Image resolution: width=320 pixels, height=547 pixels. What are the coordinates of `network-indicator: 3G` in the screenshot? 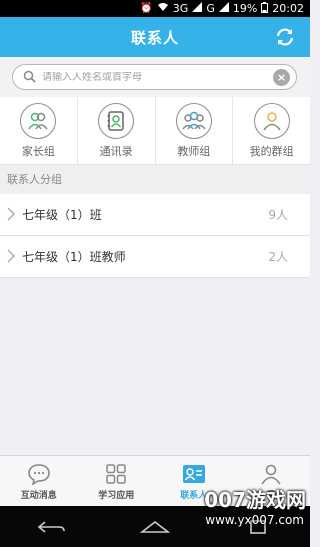 It's located at (180, 8).